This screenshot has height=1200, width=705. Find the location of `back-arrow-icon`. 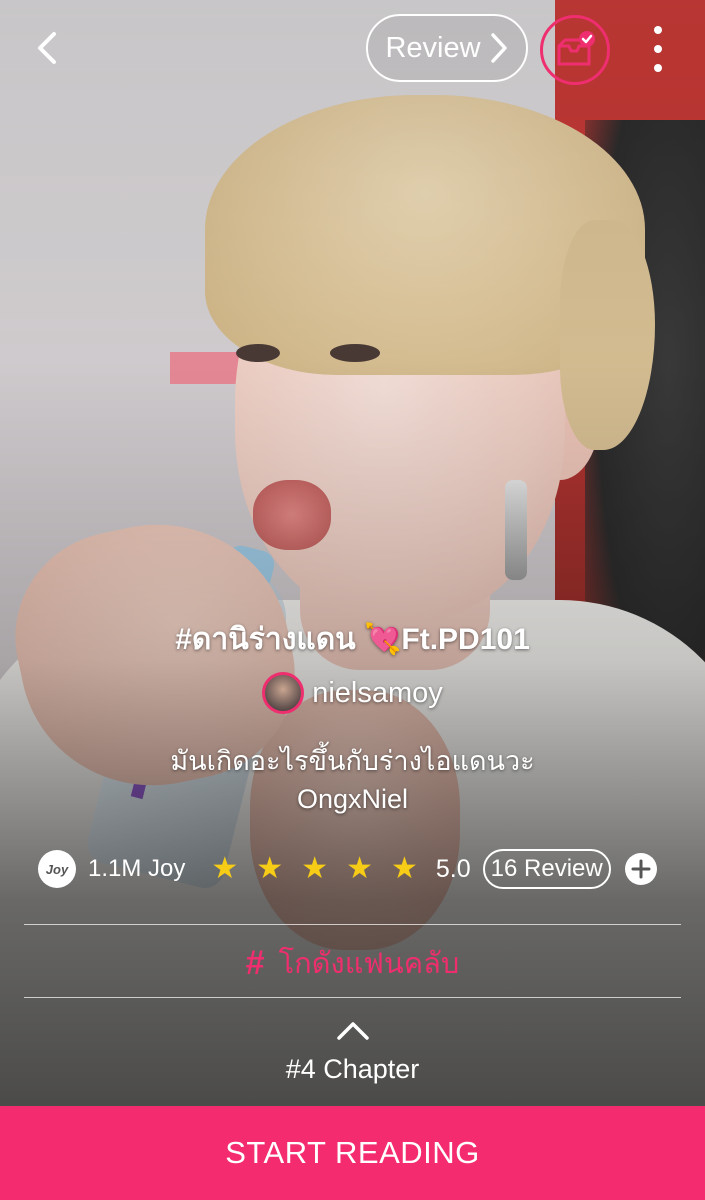

back-arrow-icon is located at coordinates (47, 48).